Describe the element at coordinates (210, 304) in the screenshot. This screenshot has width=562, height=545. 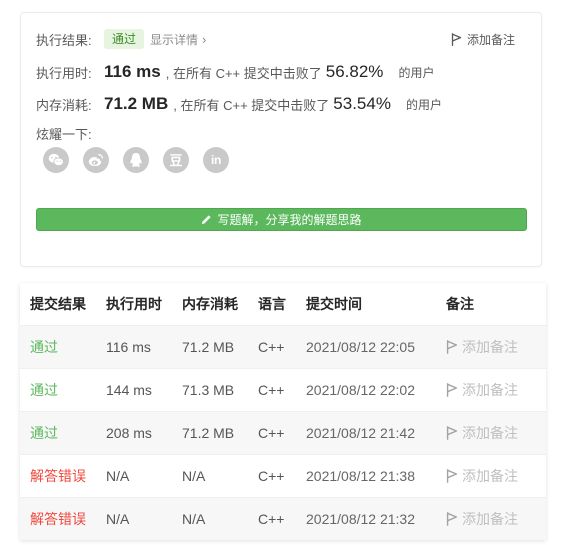
I see `header-memory: 内存消耗` at that location.